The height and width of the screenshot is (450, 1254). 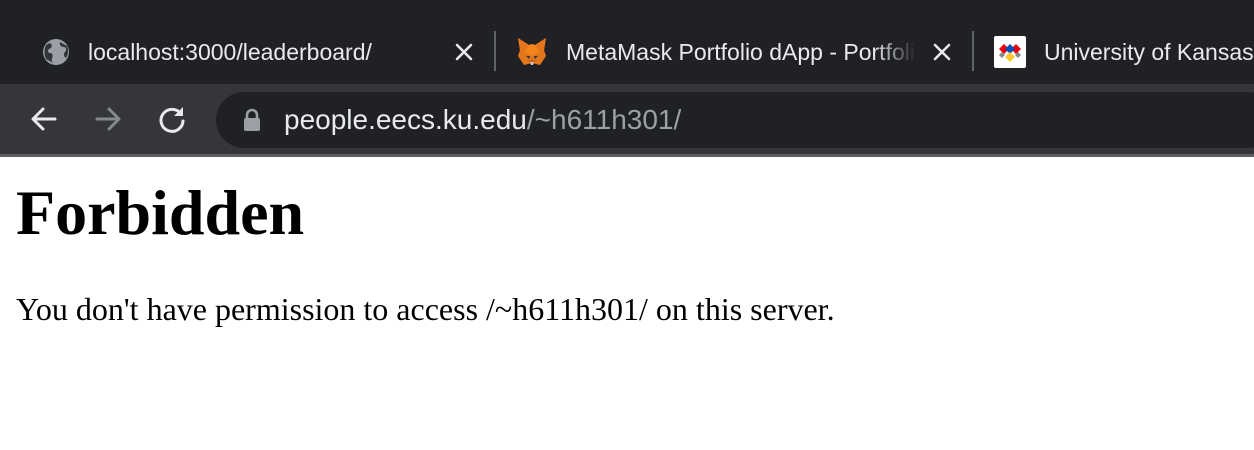 I want to click on reload-icon, so click(x=172, y=119).